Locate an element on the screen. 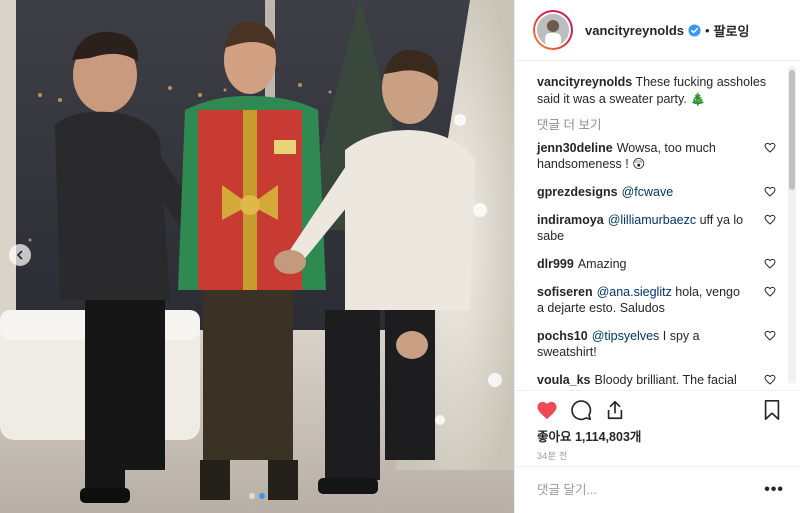 Image resolution: width=800 pixels, height=513 pixels. post-timestamp: 34분 전 is located at coordinates (552, 455).